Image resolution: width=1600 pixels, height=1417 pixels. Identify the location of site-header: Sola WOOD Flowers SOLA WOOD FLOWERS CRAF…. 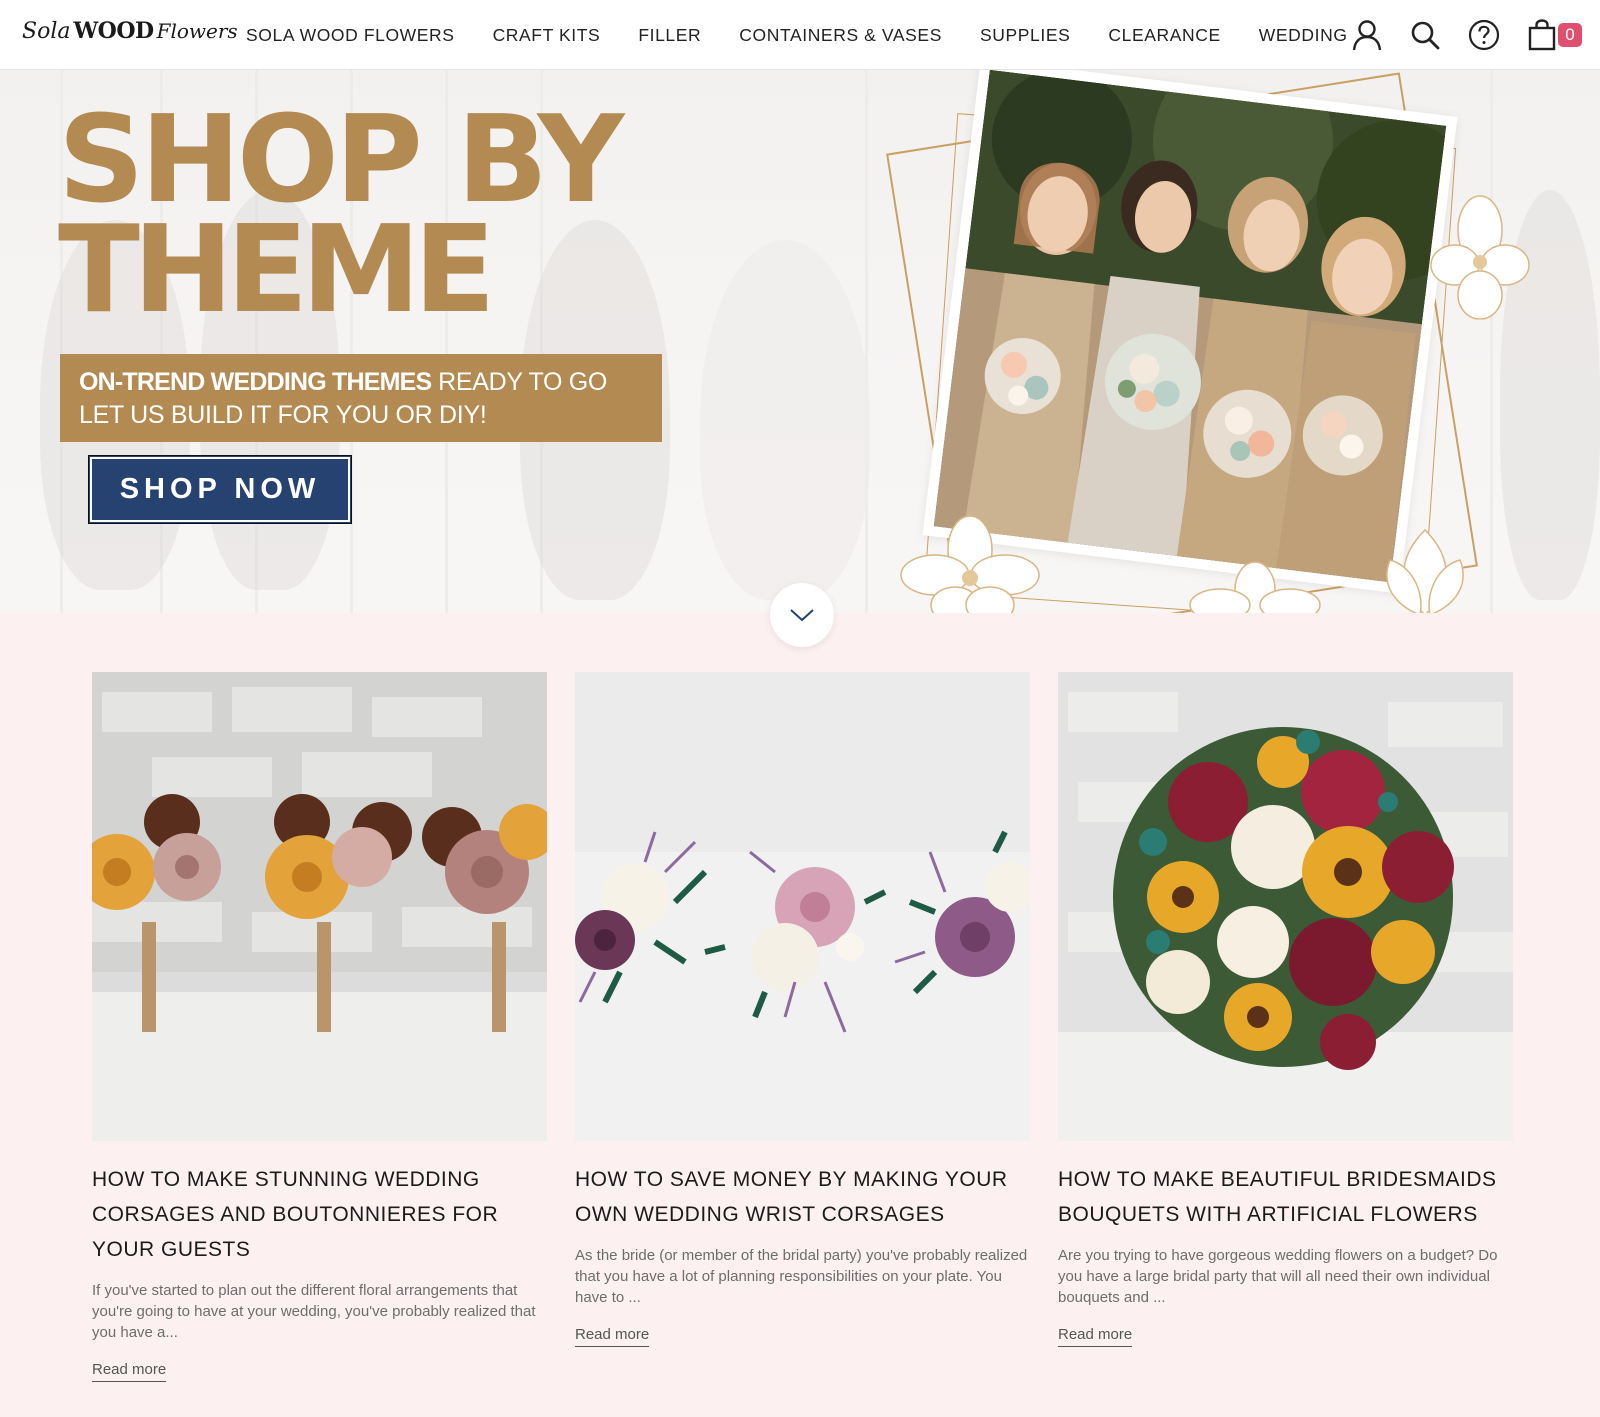
(800, 35).